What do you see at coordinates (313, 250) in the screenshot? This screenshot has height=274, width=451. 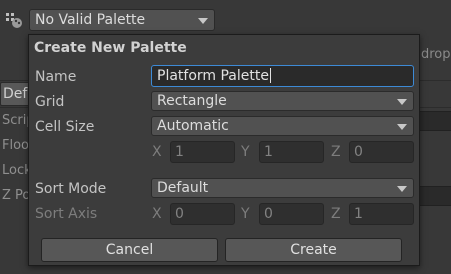 I see `create-button: Create` at bounding box center [313, 250].